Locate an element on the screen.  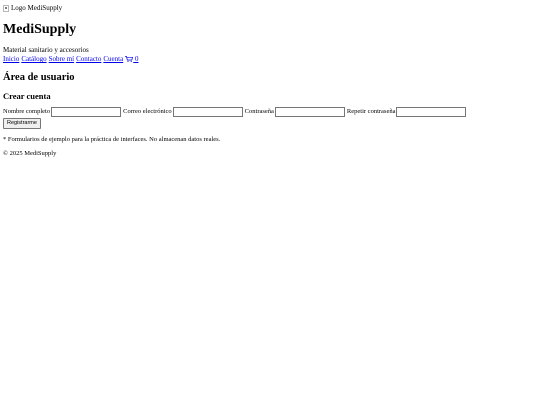
site-tagline: Material sanitario y accesorios is located at coordinates (46, 50).